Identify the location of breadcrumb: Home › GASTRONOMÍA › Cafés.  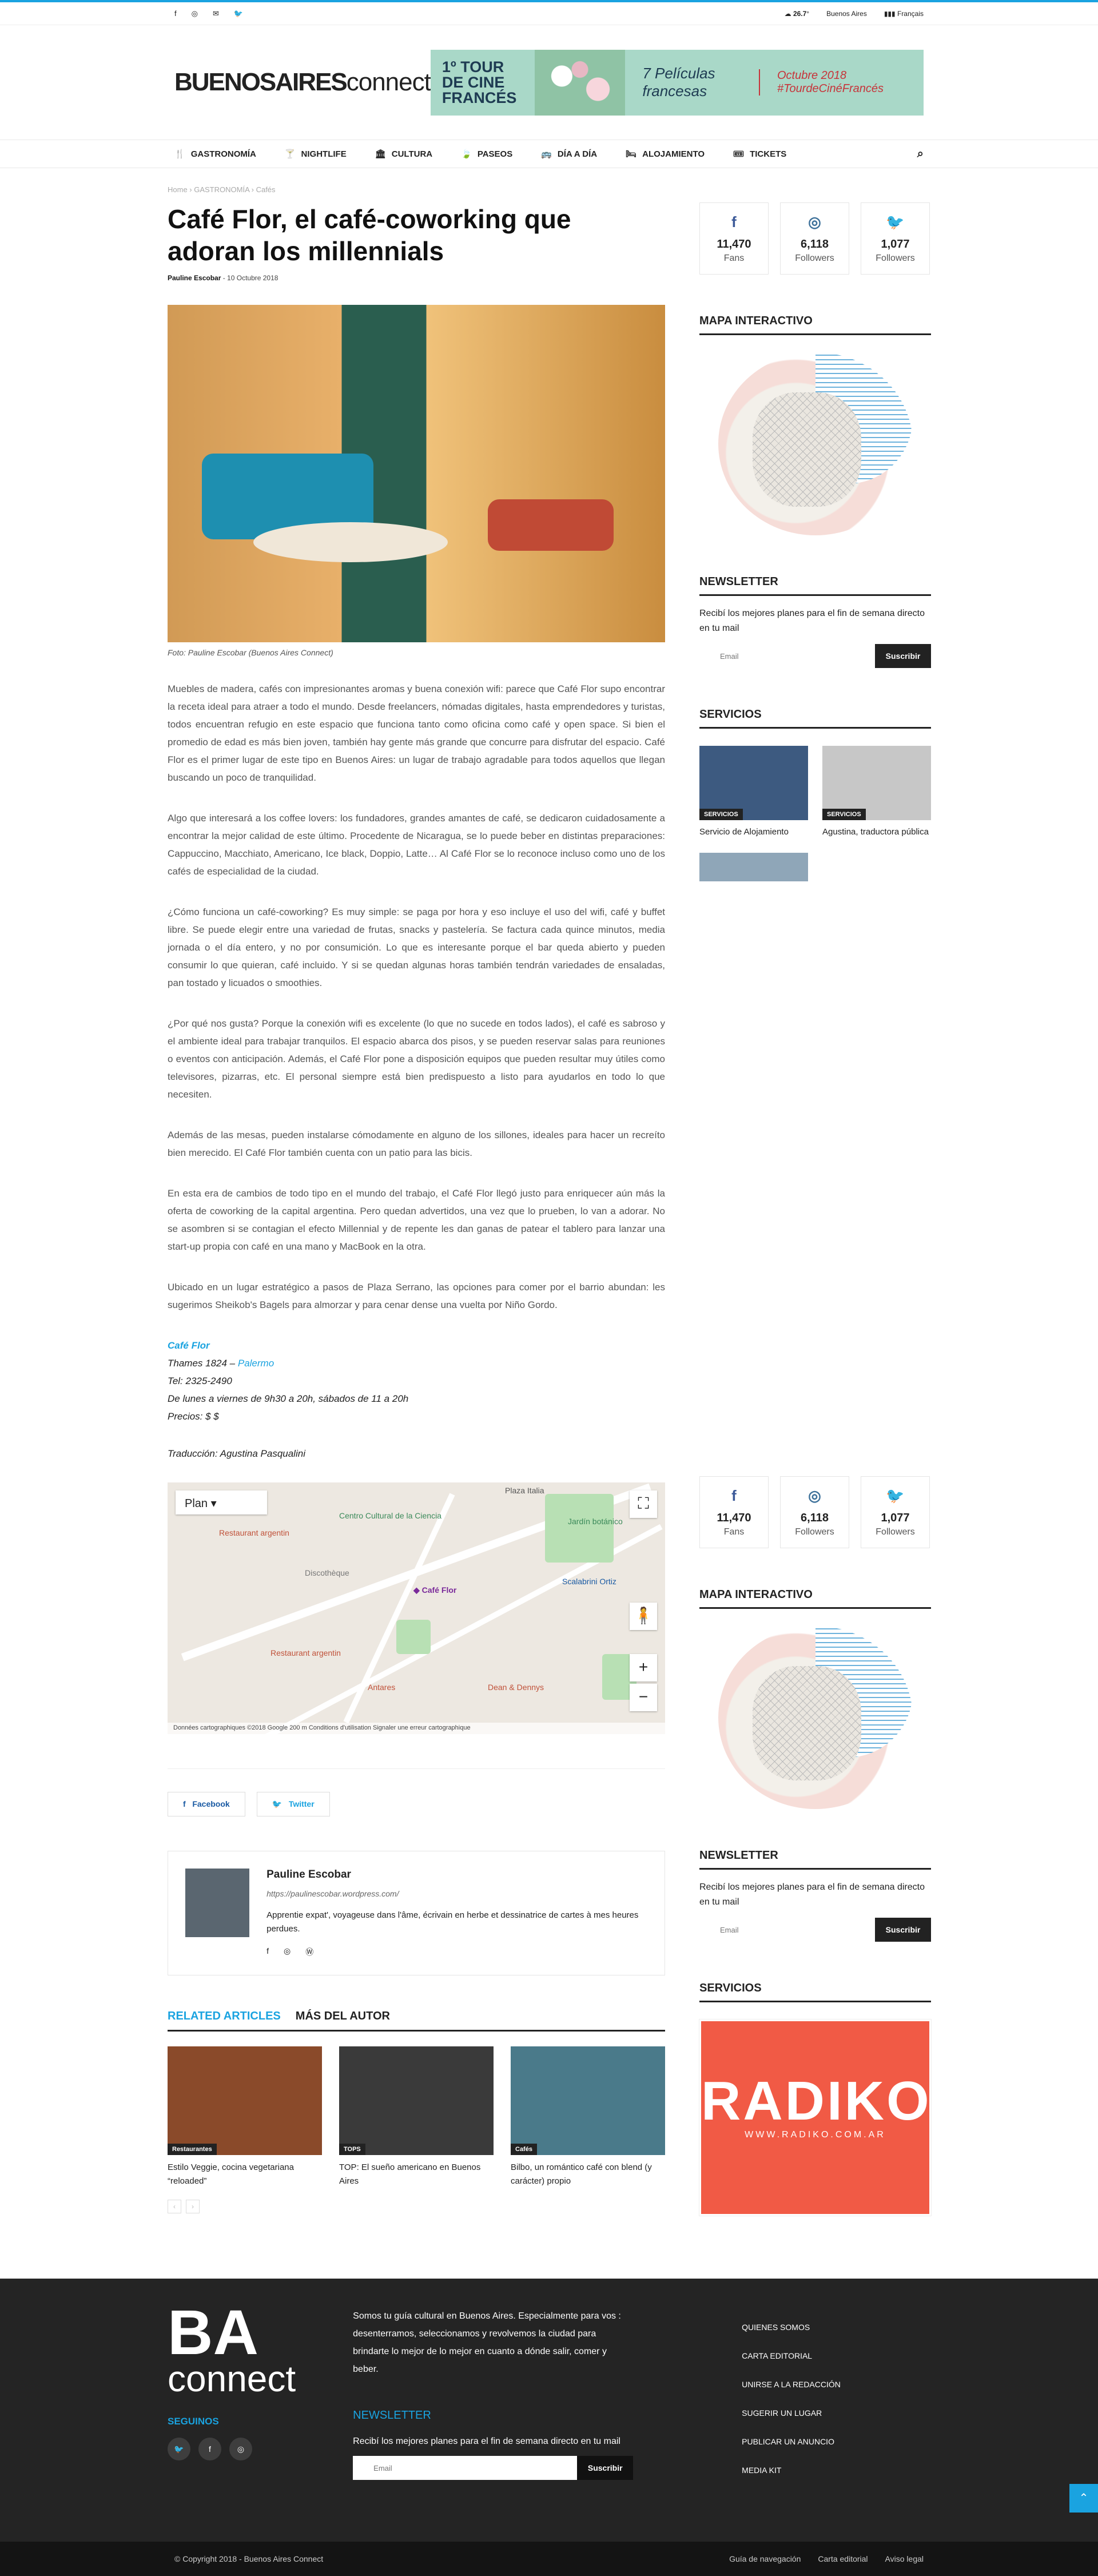
(416, 189).